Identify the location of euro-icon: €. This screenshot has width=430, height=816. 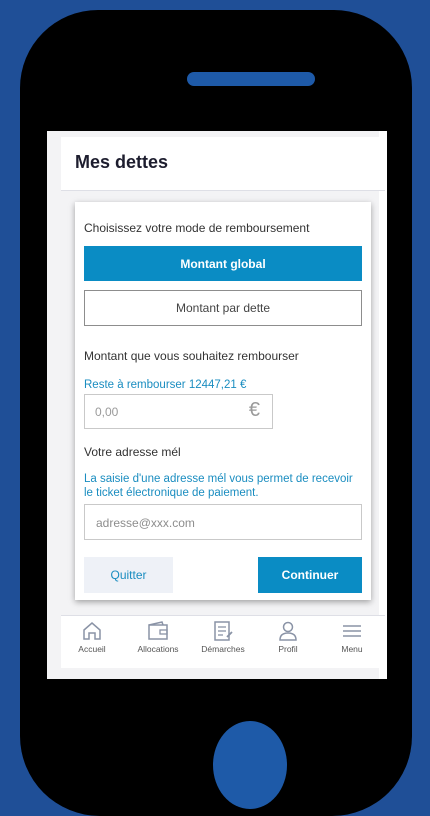
(254, 410).